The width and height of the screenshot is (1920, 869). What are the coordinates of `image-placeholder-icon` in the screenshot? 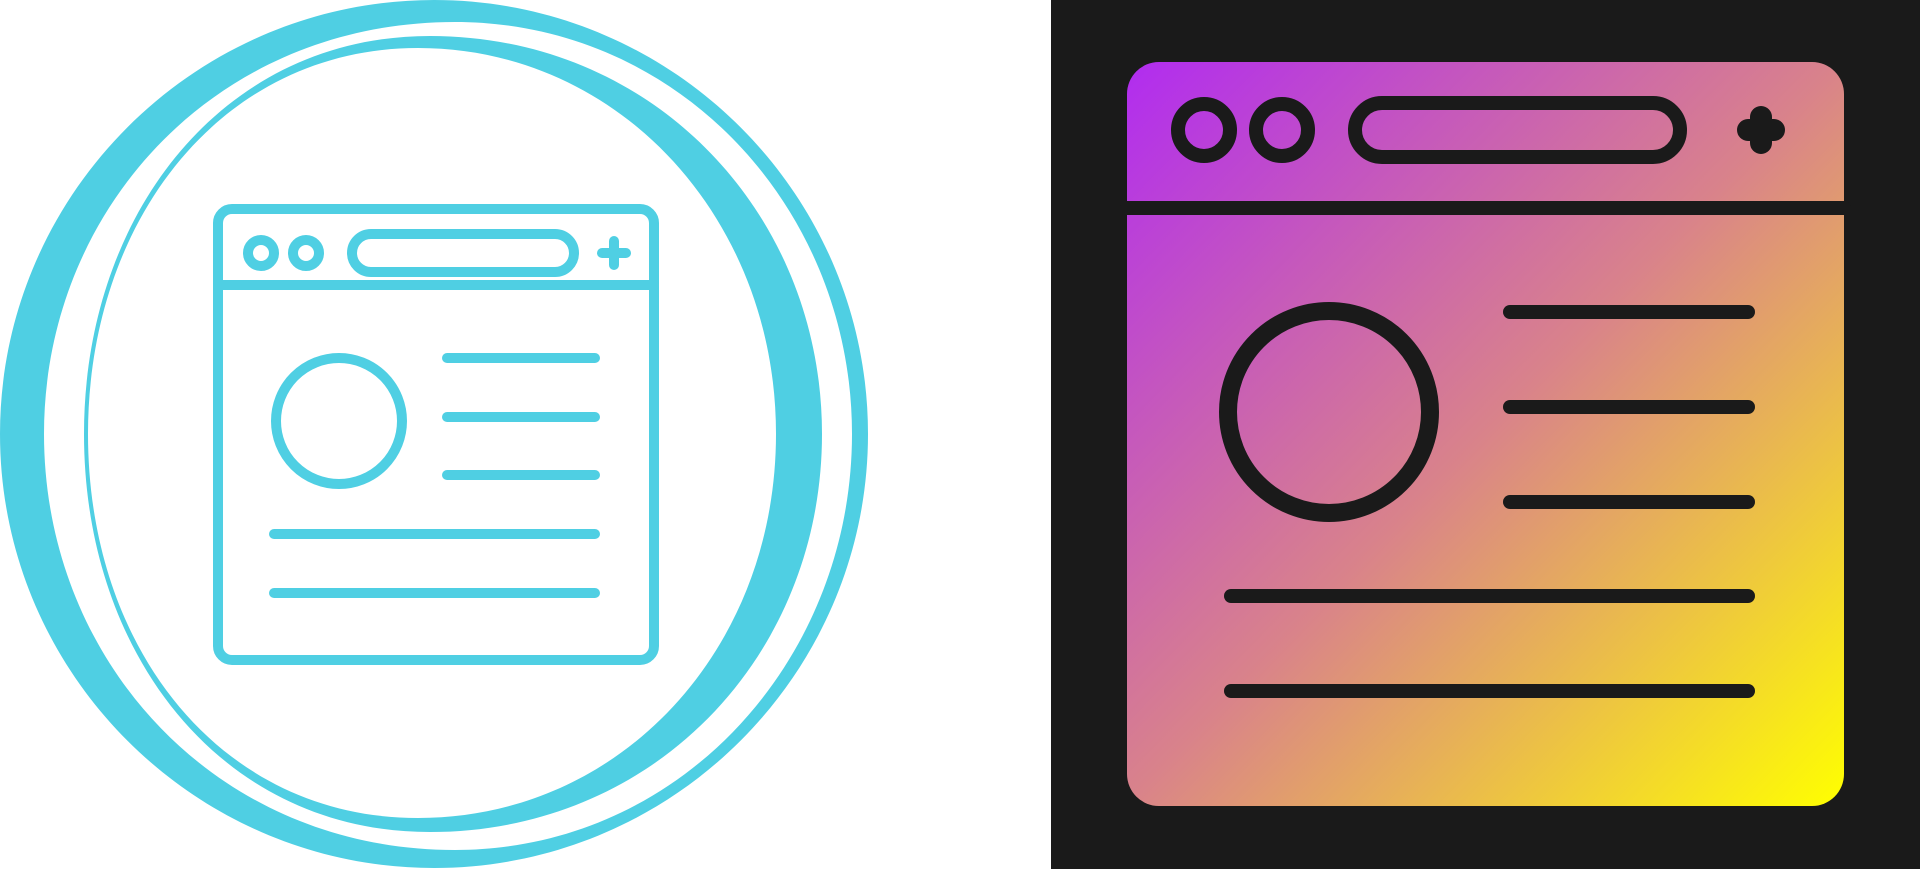 It's located at (339, 421).